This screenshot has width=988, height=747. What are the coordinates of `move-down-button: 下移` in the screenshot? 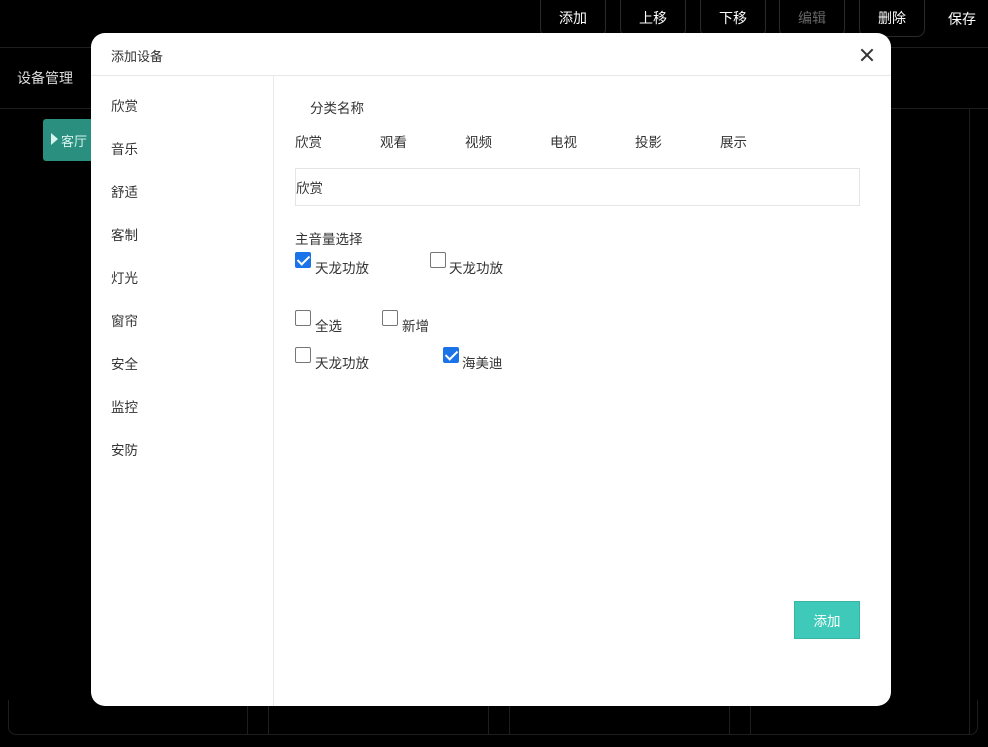 It's located at (733, 18).